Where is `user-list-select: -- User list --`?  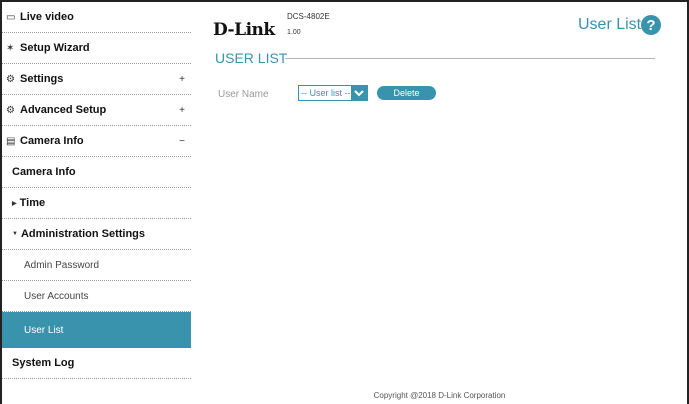 user-list-select: -- User list -- is located at coordinates (333, 93).